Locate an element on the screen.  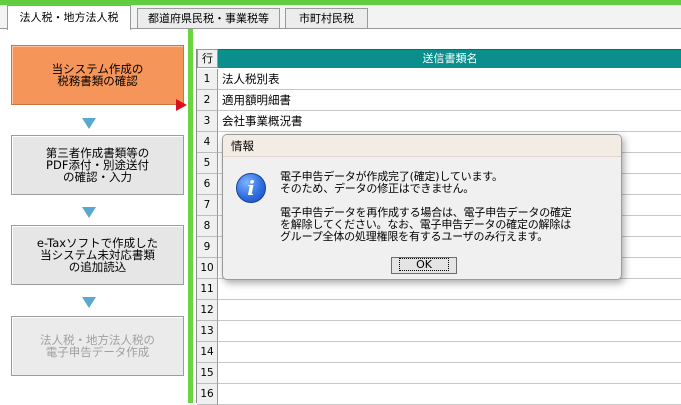
document-name-cell: 法人税別表 is located at coordinates (251, 79).